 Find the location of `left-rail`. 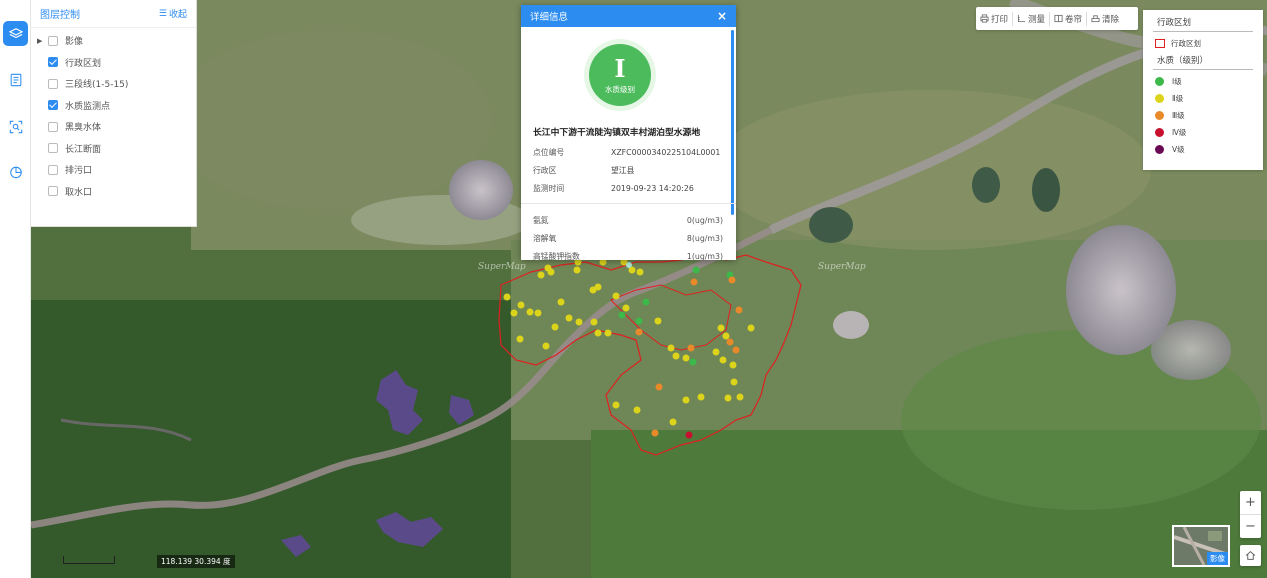

left-rail is located at coordinates (15, 289).